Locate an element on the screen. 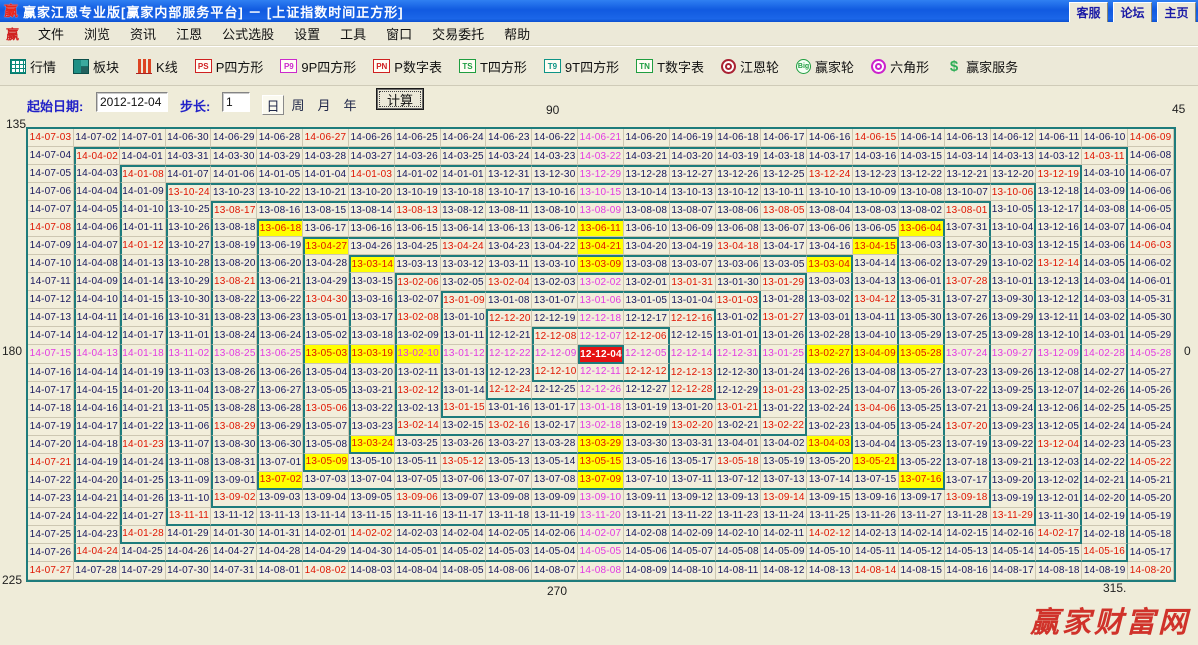  date-cell: 13-03-19 is located at coordinates (371, 354).